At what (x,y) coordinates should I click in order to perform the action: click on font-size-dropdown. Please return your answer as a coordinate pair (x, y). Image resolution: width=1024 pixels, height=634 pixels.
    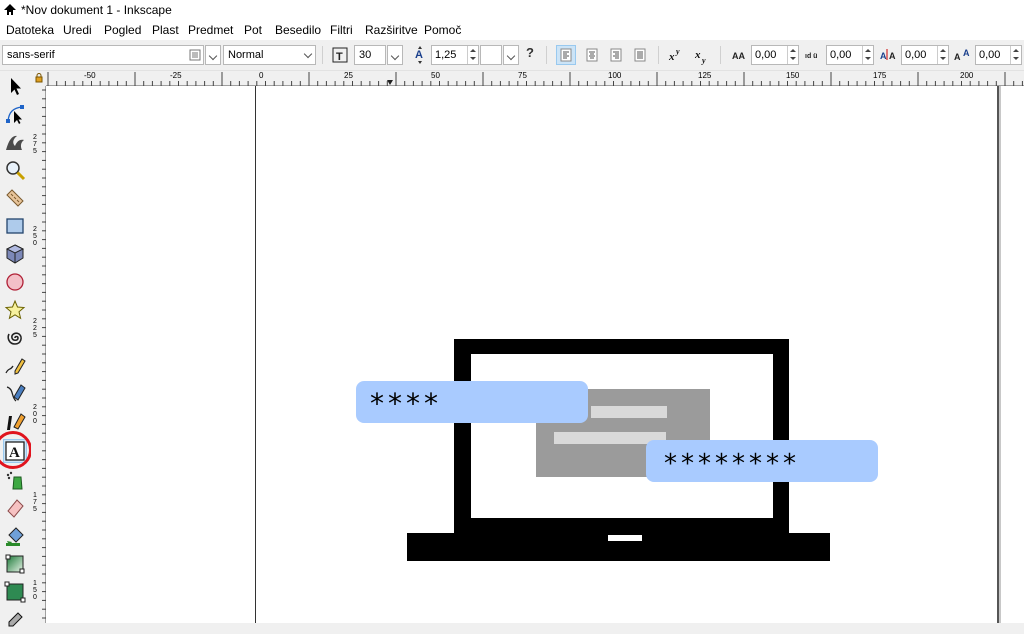
    Looking at the image, I should click on (395, 55).